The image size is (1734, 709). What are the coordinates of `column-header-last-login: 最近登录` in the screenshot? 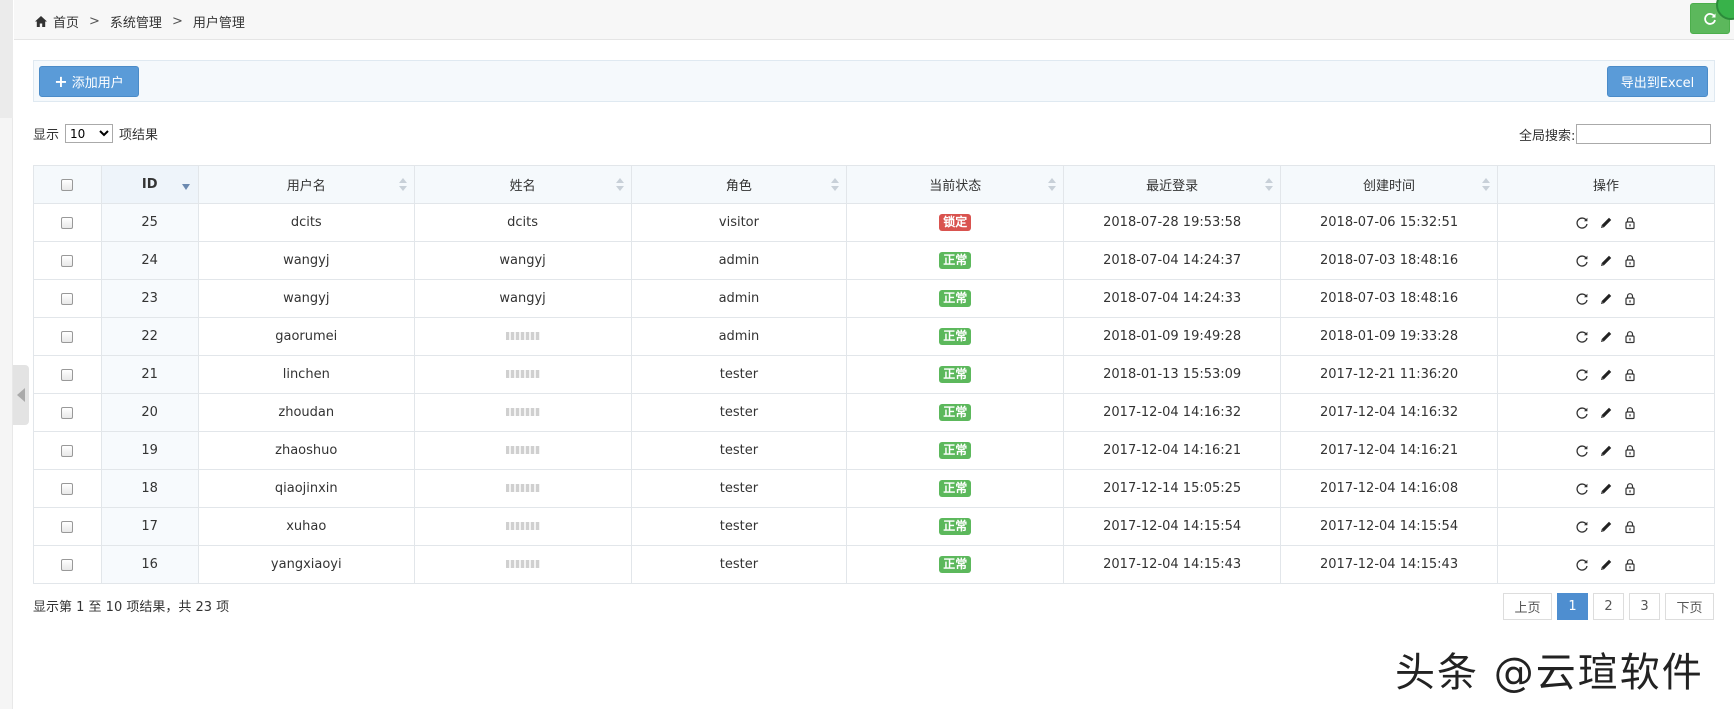 It's located at (1172, 184).